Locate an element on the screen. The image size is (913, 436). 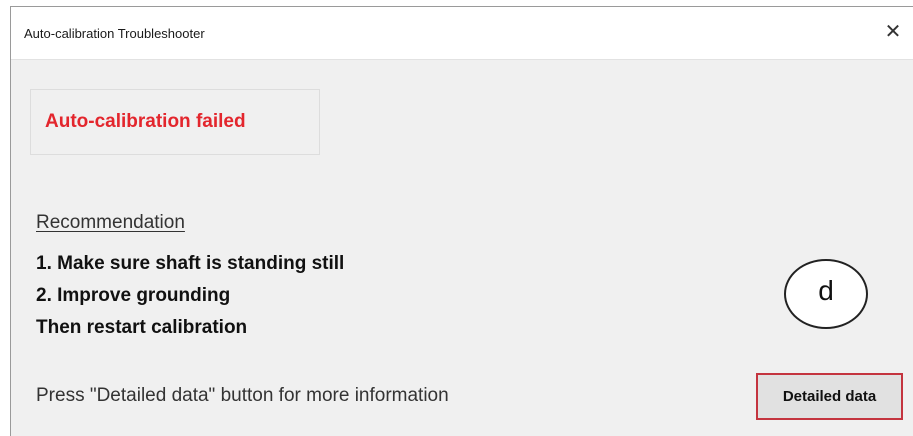
title-bar: Auto-calibration Troubleshooter ✕ is located at coordinates (462, 33).